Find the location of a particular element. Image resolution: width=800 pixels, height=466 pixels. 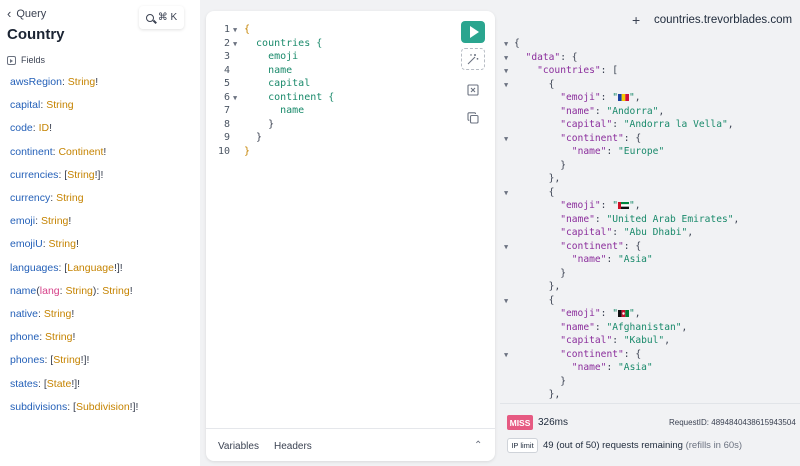

field-name: emoji is located at coordinates (22, 221).